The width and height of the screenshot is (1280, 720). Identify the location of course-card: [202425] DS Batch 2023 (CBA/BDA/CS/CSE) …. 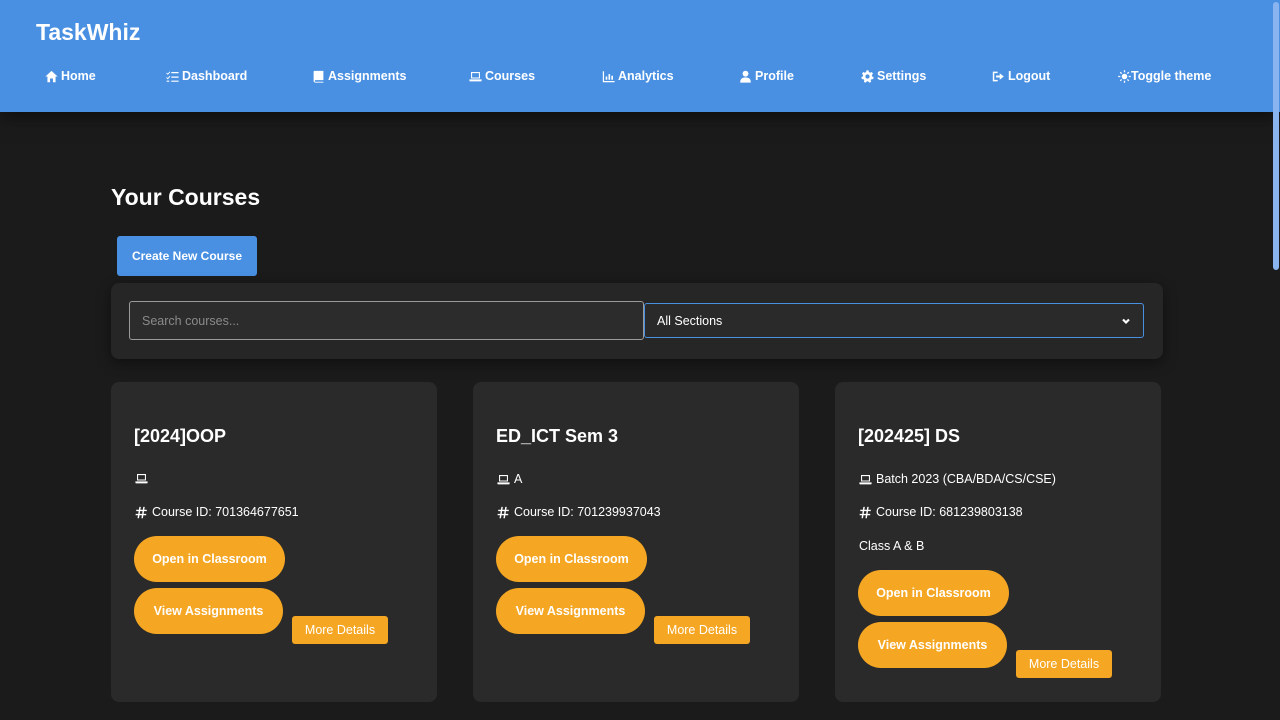
(998, 542).